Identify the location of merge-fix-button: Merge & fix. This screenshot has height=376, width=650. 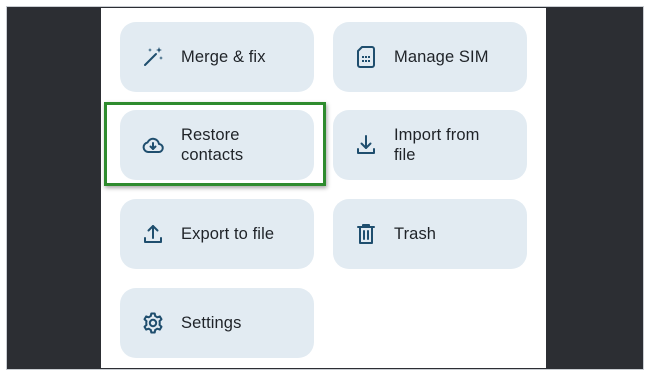
(217, 57).